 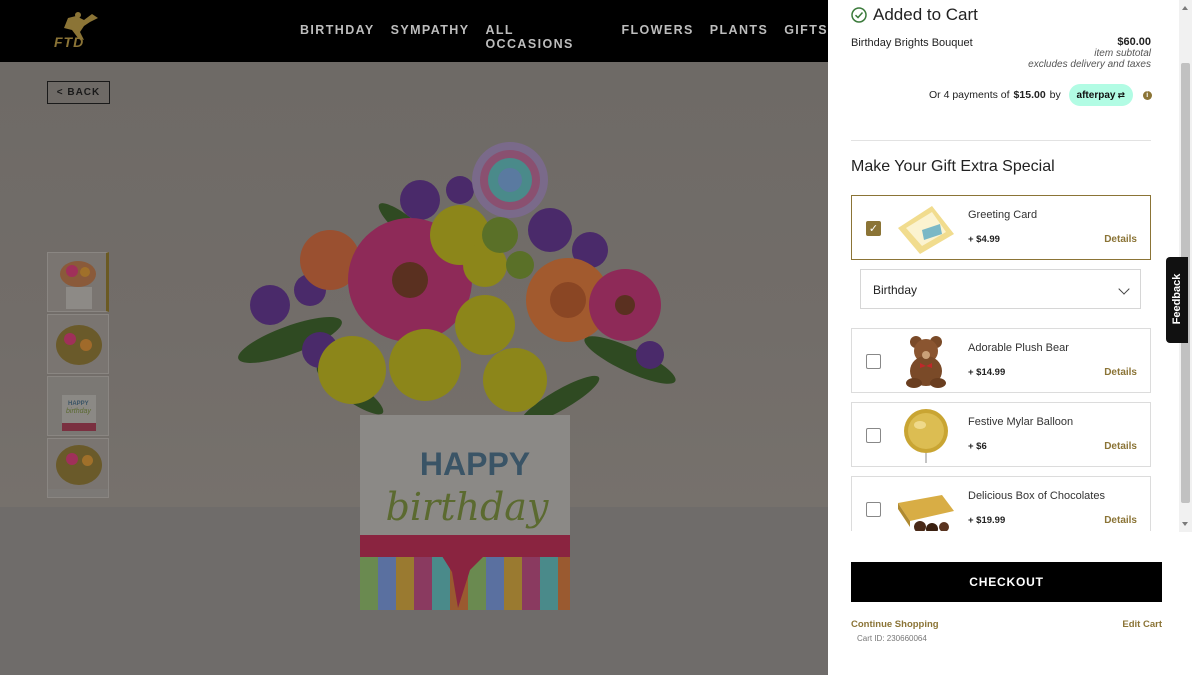 I want to click on cart-item-name: Birthday Brights Bouquet, so click(x=912, y=43).